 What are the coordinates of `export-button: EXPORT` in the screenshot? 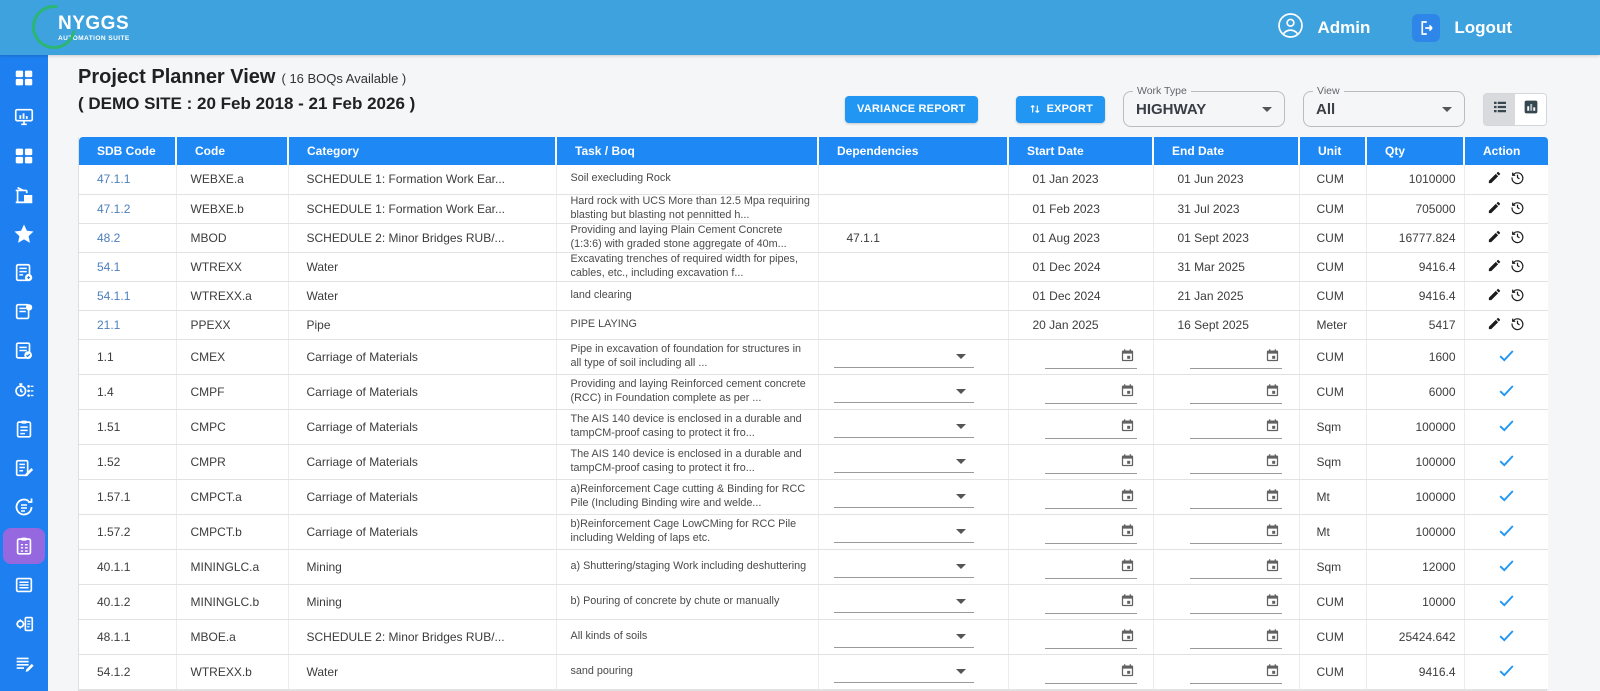 It's located at (1060, 109).